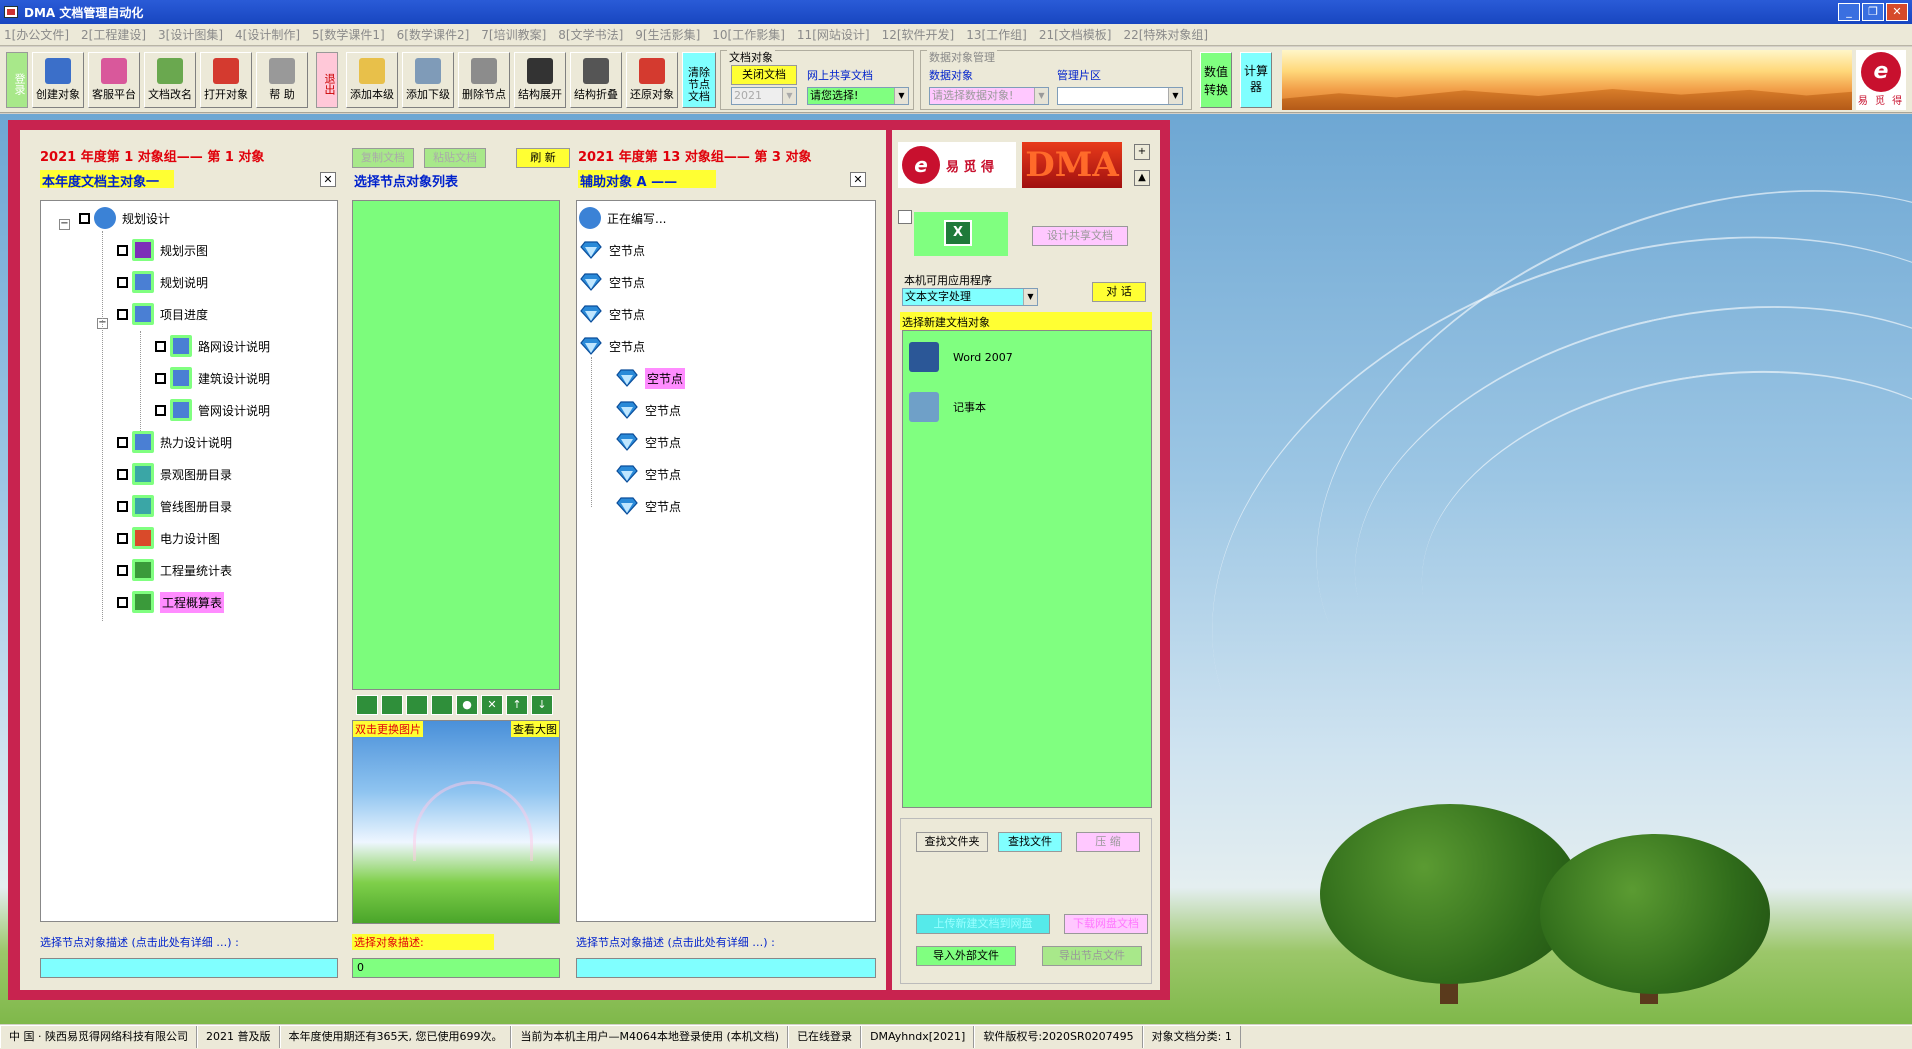  What do you see at coordinates (58, 80) in the screenshot?
I see `create-object-button: 创建对象` at bounding box center [58, 80].